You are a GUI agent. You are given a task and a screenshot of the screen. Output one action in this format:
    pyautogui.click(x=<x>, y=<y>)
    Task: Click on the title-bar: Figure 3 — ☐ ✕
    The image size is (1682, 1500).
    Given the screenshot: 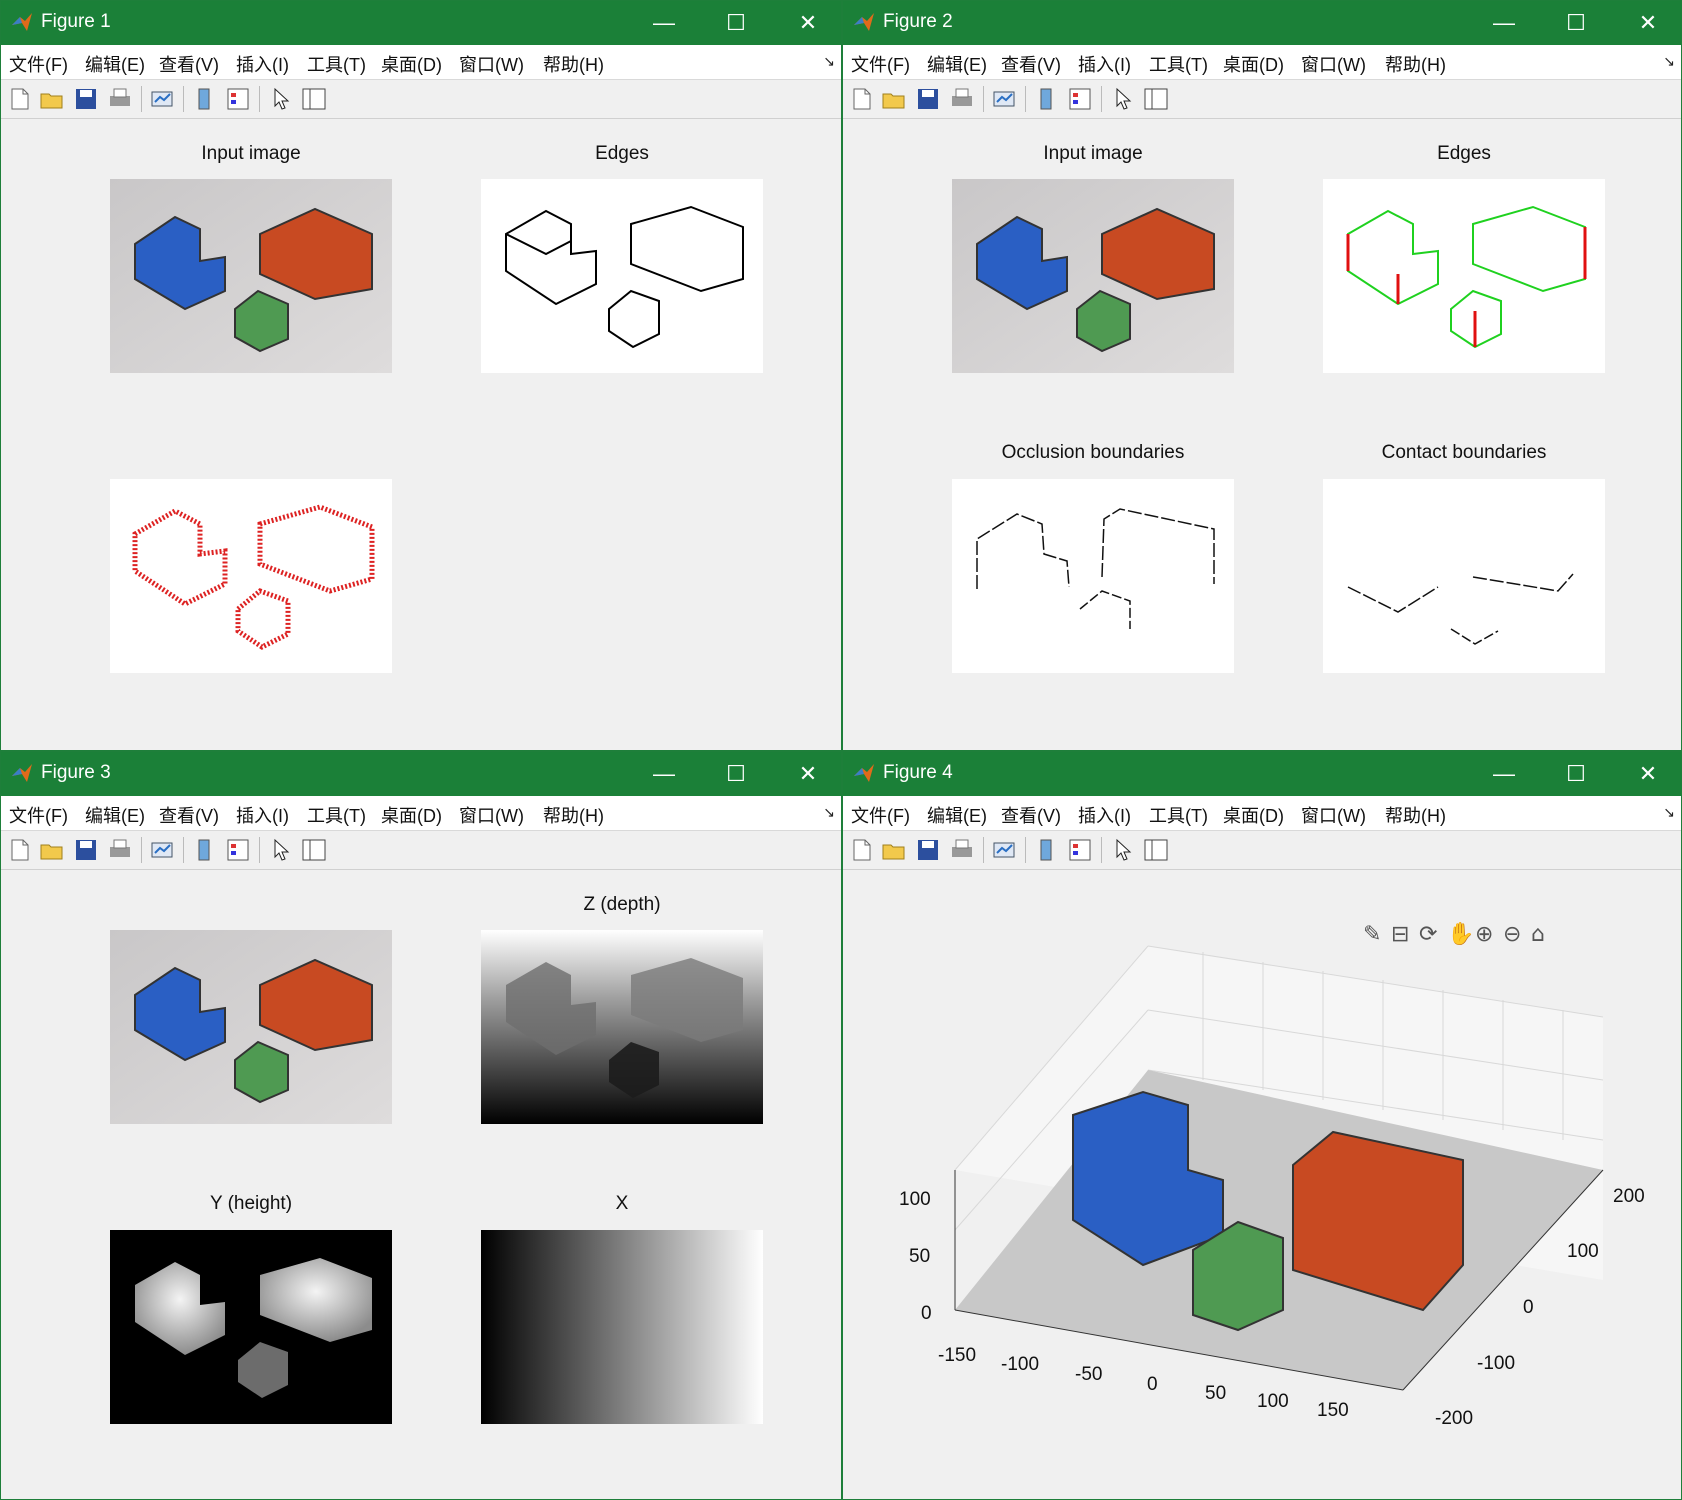 What is the action you would take?
    pyautogui.click(x=421, y=774)
    